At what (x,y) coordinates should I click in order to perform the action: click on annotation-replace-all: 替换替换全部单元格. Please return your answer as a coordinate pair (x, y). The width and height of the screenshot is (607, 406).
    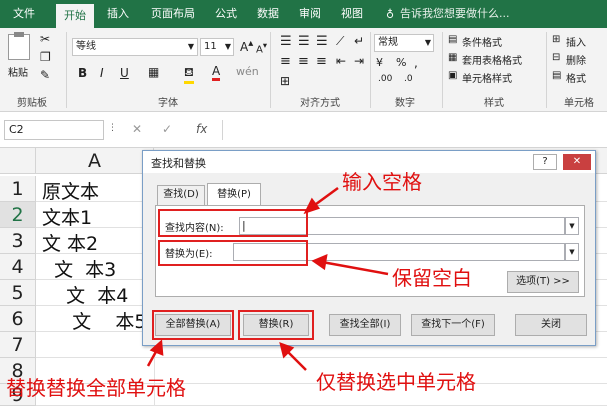
    Looking at the image, I should click on (96, 388).